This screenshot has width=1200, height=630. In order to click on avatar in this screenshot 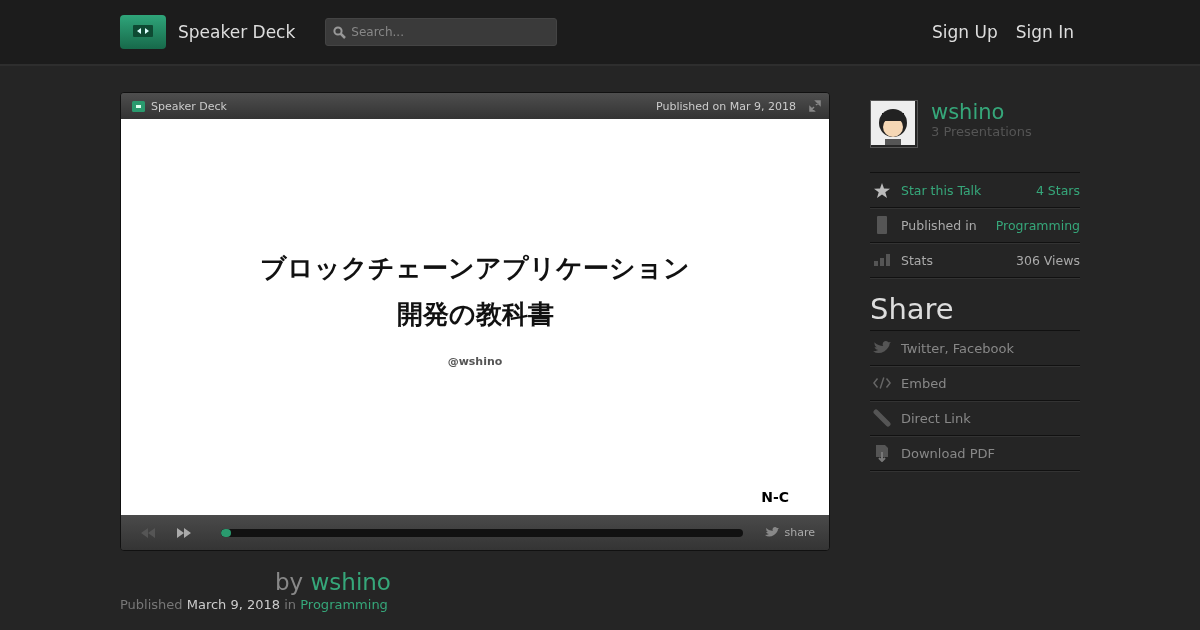, I will do `click(894, 124)`.